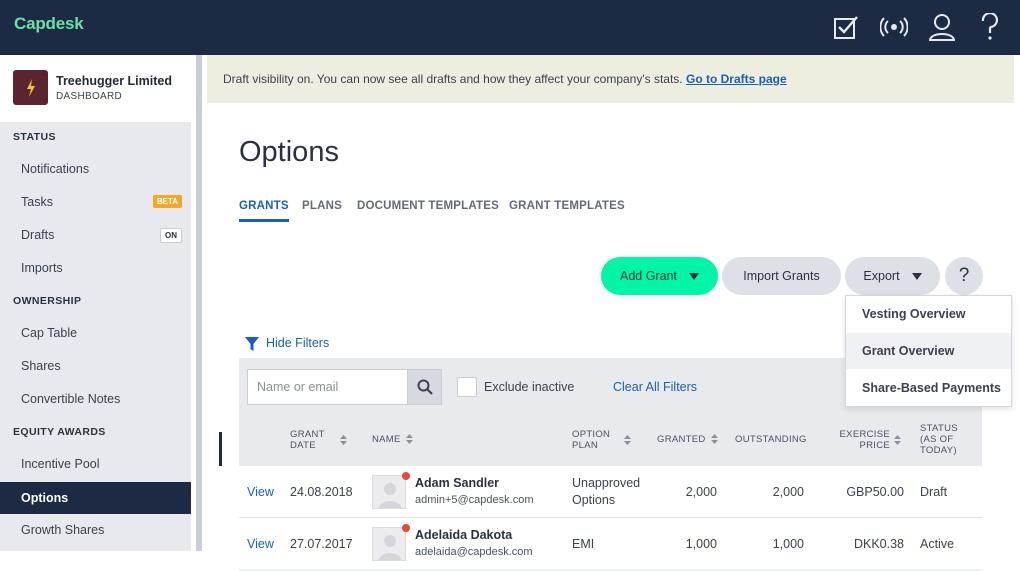 The width and height of the screenshot is (1020, 571). Describe the element at coordinates (114, 81) in the screenshot. I see `company-name: Treehugger Limited` at that location.